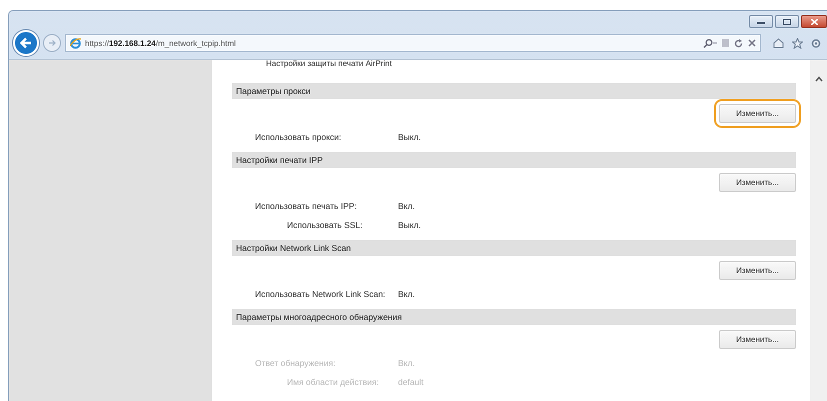  What do you see at coordinates (298, 137) in the screenshot?
I see `setting-label: Использовать прокси:` at bounding box center [298, 137].